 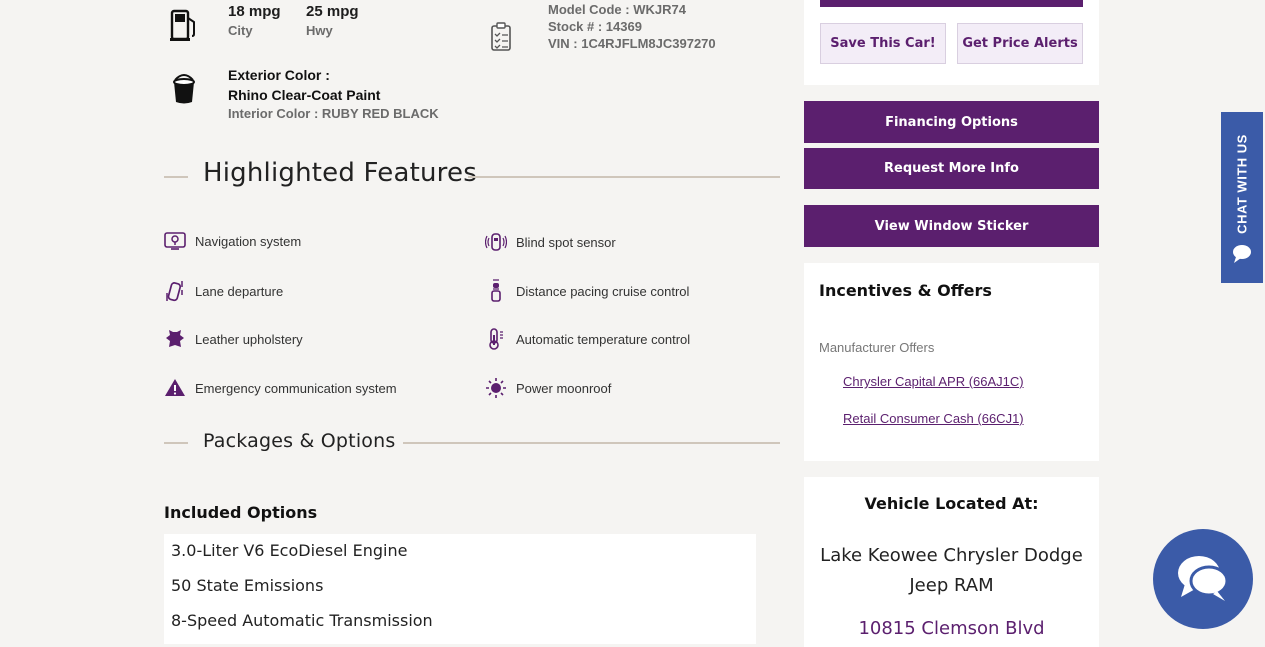 What do you see at coordinates (951, 42) in the screenshot?
I see `actions-panel: Save This Car! Get Price Alerts` at bounding box center [951, 42].